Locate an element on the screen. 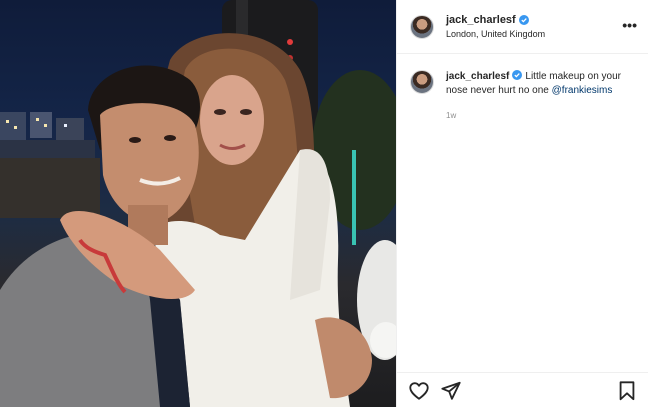  bookmark-icon is located at coordinates (627, 391).